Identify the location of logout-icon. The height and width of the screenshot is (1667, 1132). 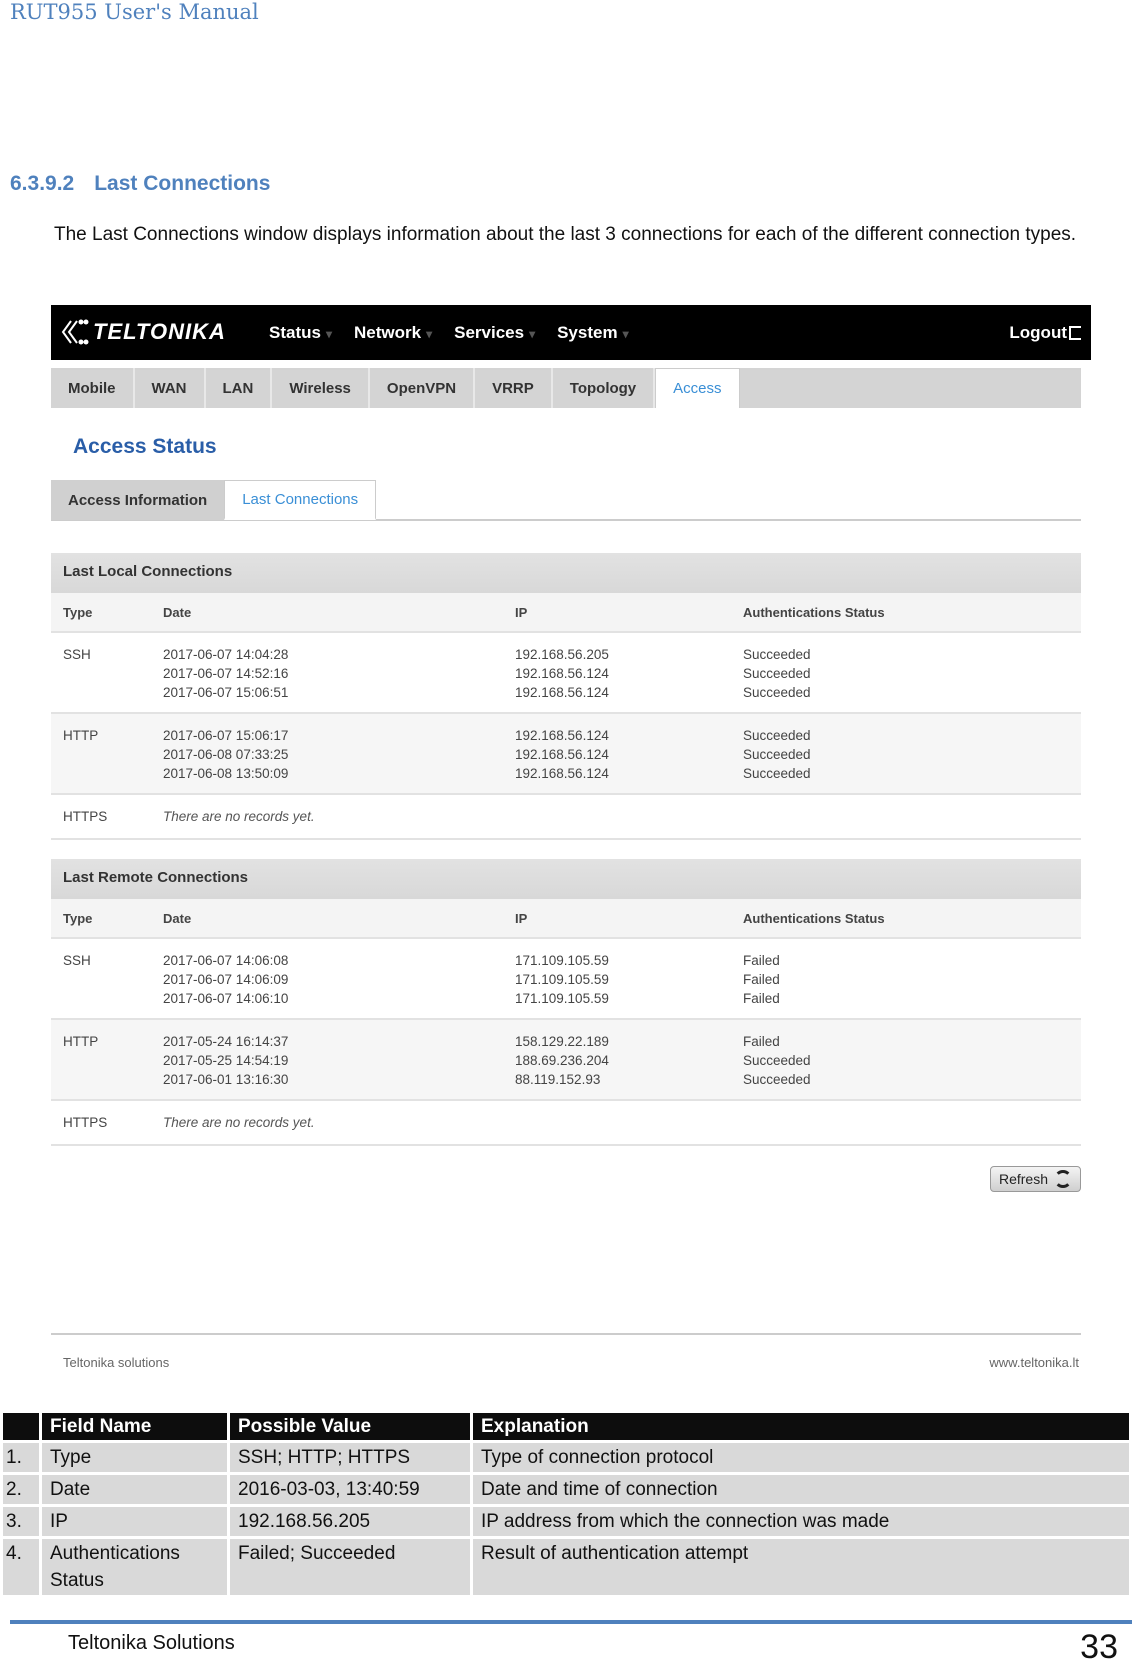
(1075, 333).